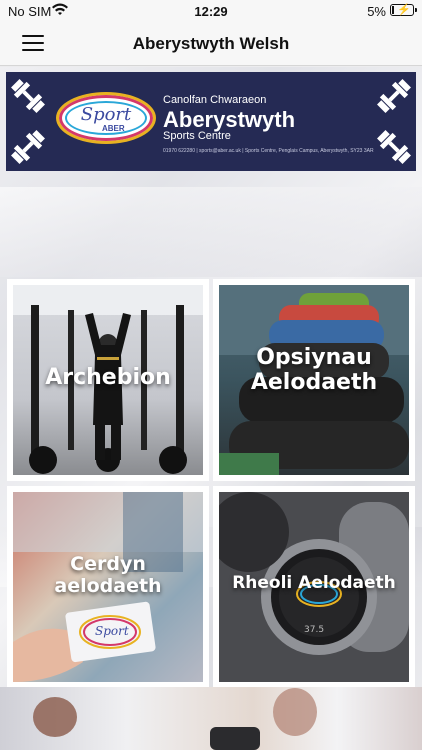  I want to click on battery-icon: ⚡, so click(403, 10).